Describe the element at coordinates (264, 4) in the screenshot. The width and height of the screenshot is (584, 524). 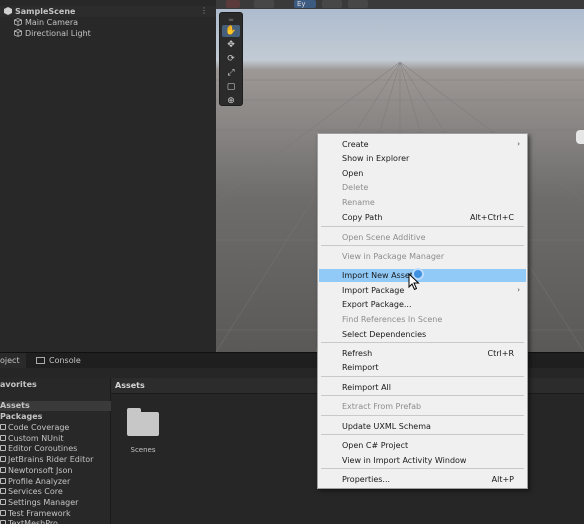
I see `render-mode-button` at that location.